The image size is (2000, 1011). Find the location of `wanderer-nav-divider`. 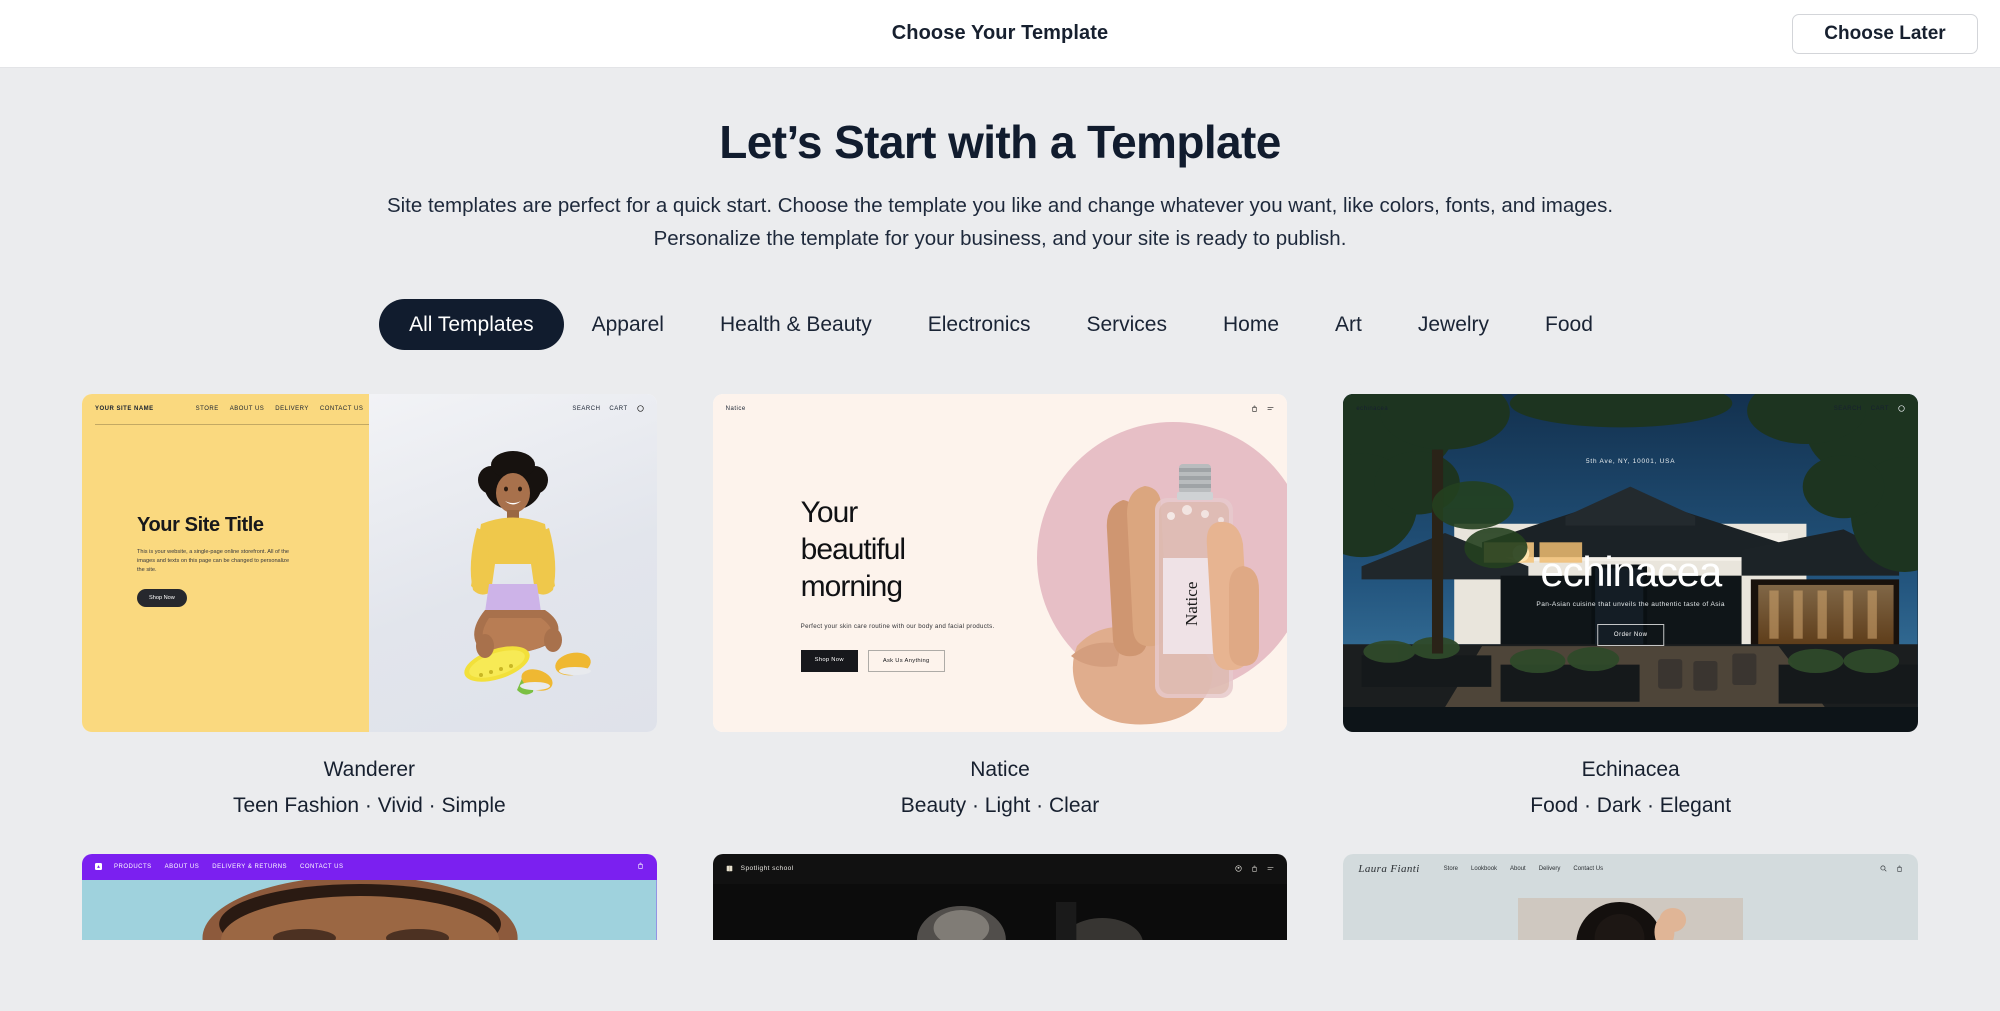

wanderer-nav-divider is located at coordinates (232, 424).